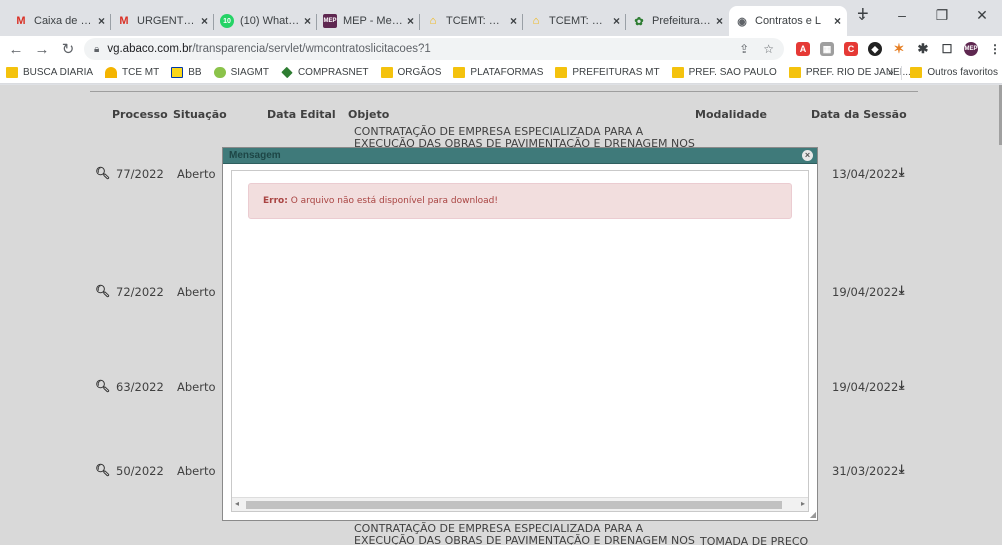  I want to click on bookmark-item: SIAGMT, so click(241, 72).